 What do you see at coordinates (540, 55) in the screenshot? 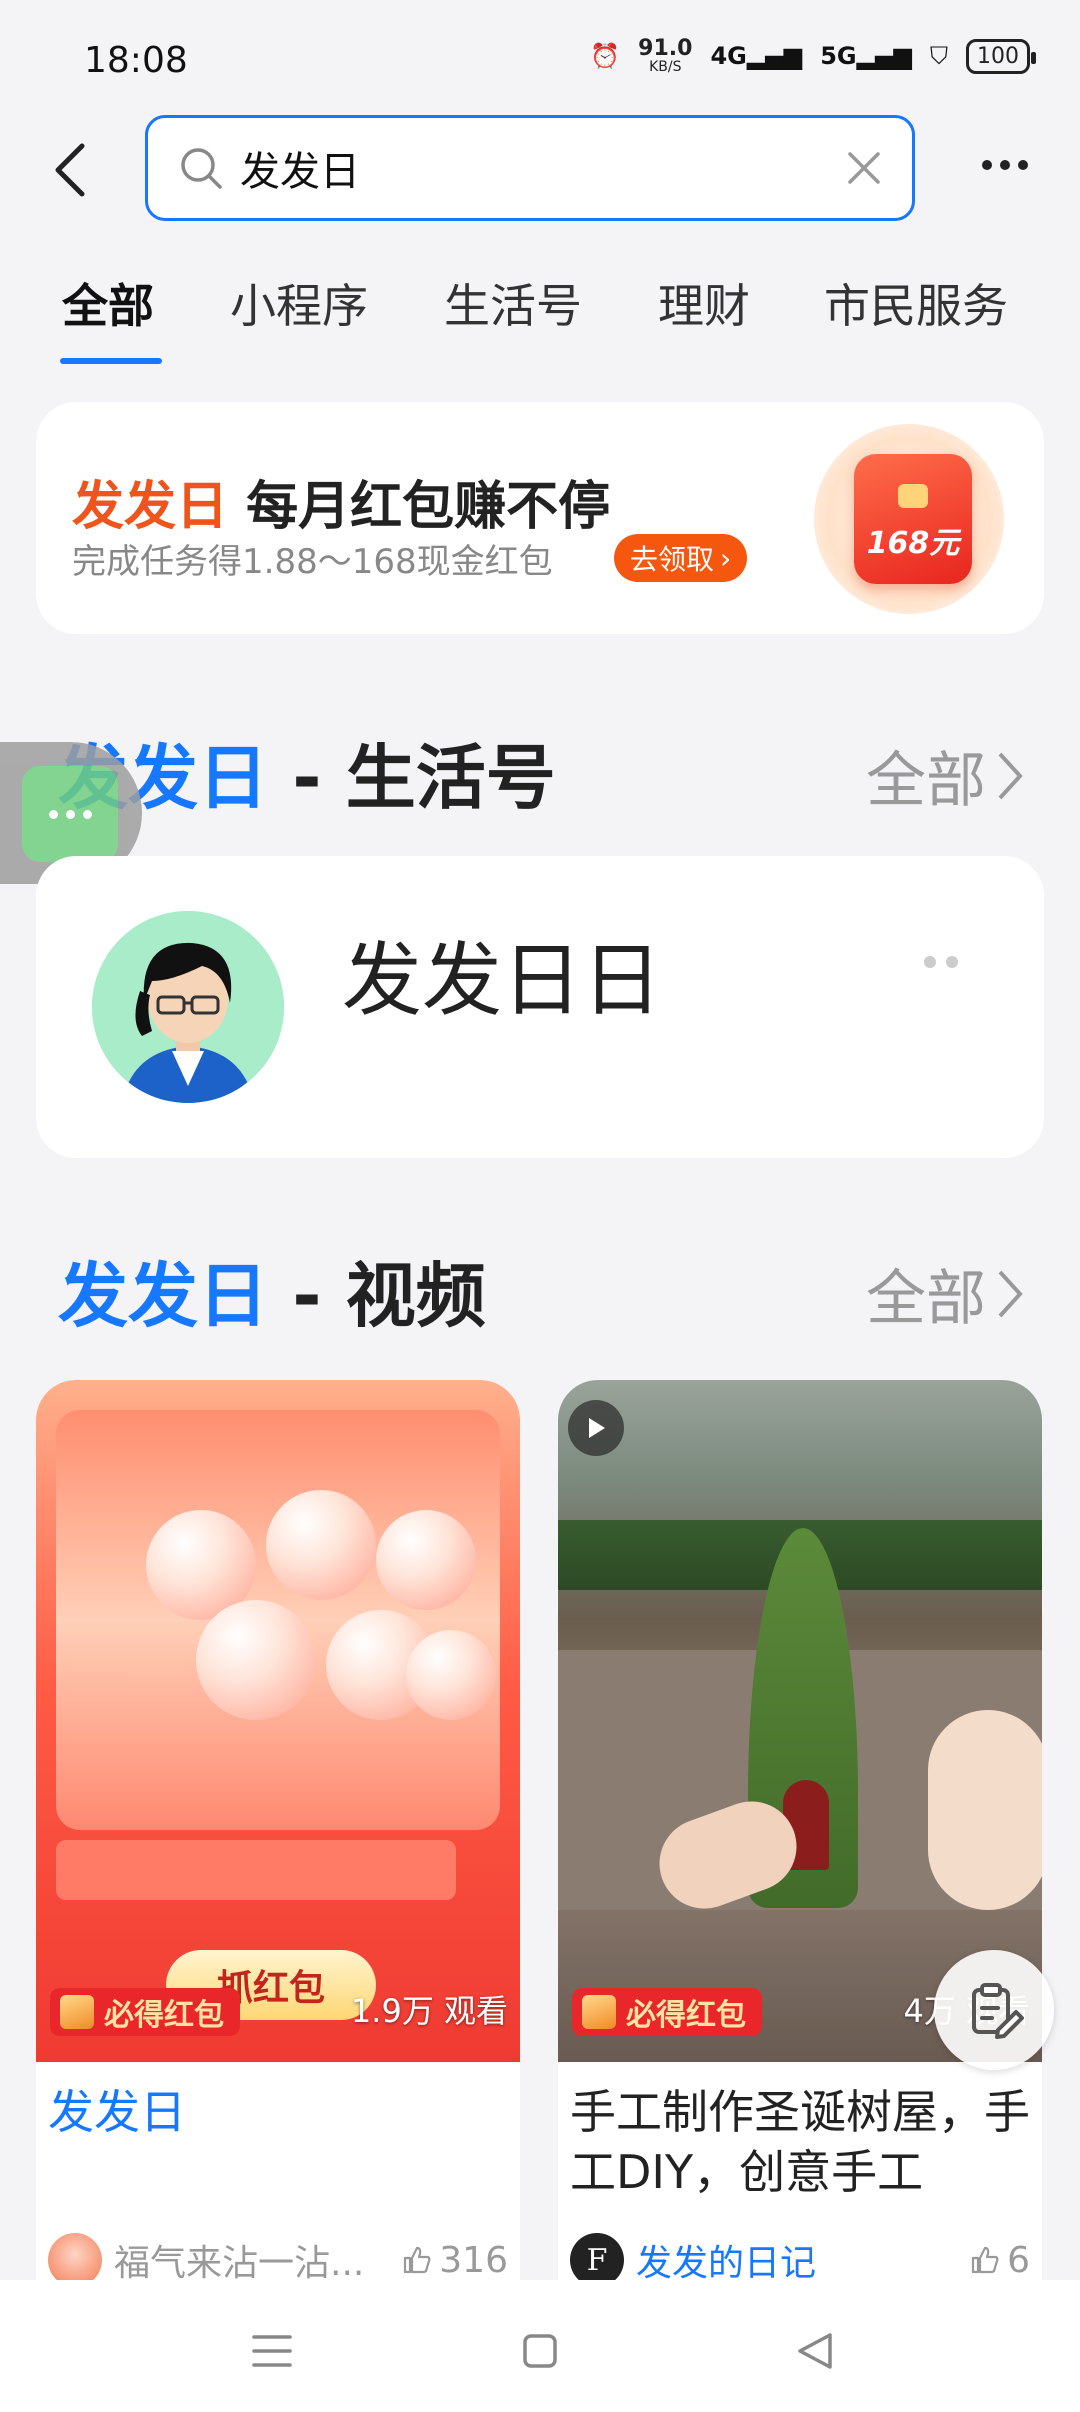
I see `status-bar: 18:08 ⏰ 91.0 KB/S 4G▂▄▆ 5G▂▄▆ ⛉ 100` at bounding box center [540, 55].